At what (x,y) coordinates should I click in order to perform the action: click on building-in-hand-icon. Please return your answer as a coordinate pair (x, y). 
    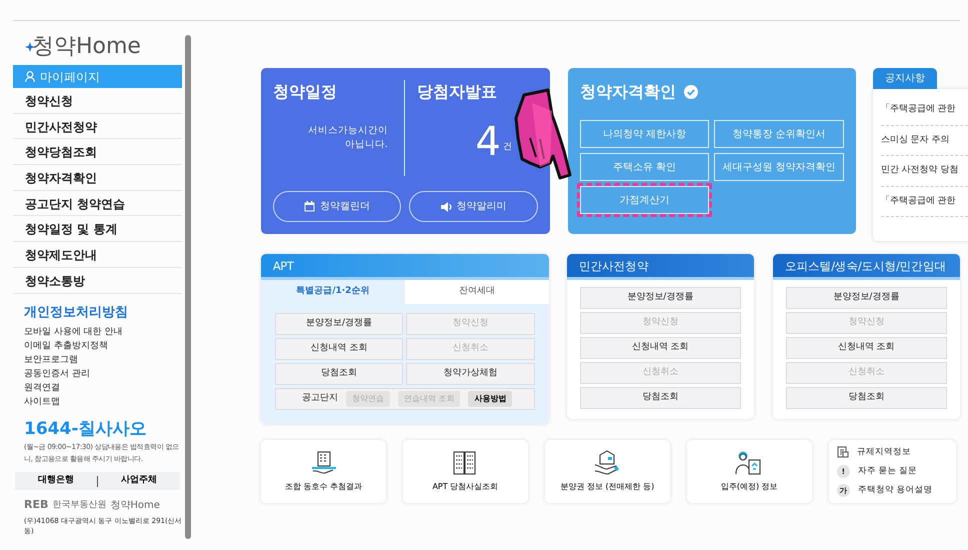
    Looking at the image, I should click on (323, 463).